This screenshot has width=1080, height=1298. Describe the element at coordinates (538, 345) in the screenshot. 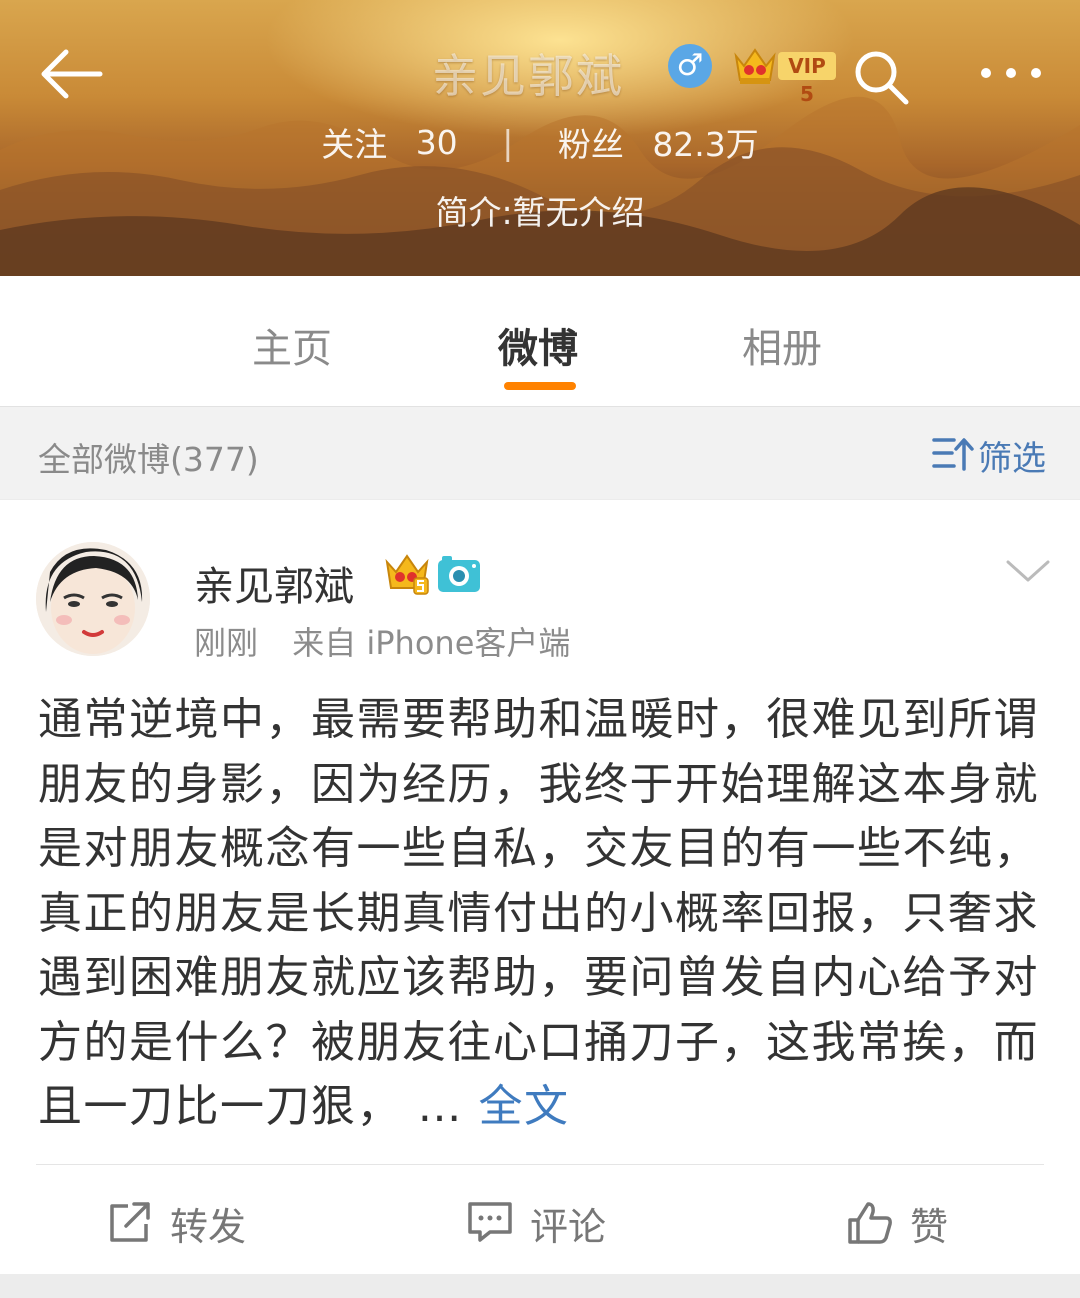

I see `tab-weibo: 微博` at that location.